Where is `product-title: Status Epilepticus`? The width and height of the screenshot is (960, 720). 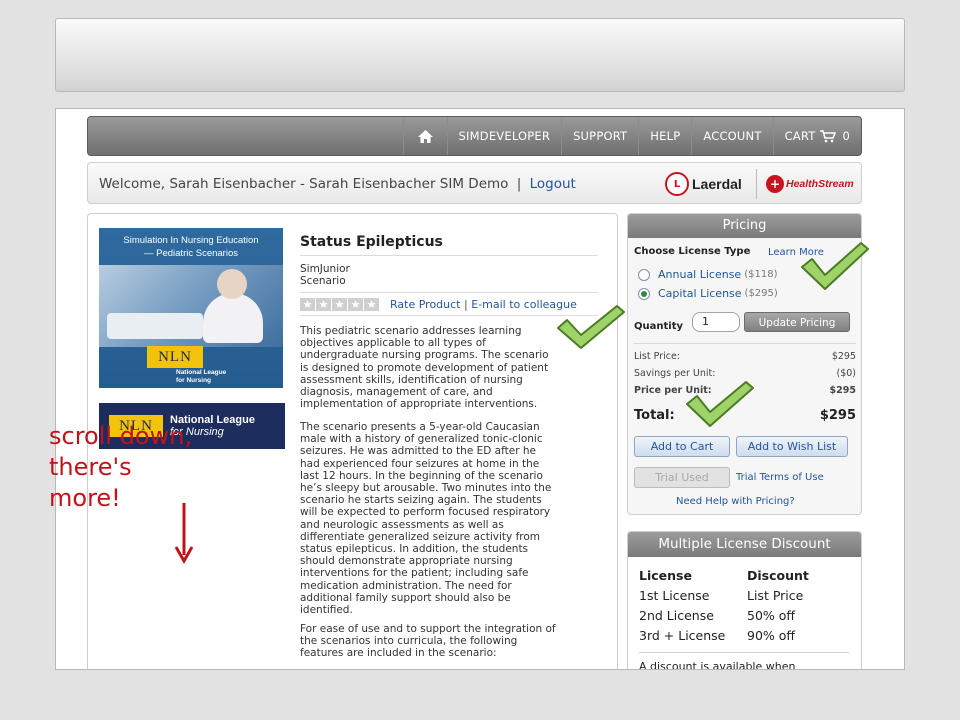
product-title: Status Epilepticus is located at coordinates (371, 242).